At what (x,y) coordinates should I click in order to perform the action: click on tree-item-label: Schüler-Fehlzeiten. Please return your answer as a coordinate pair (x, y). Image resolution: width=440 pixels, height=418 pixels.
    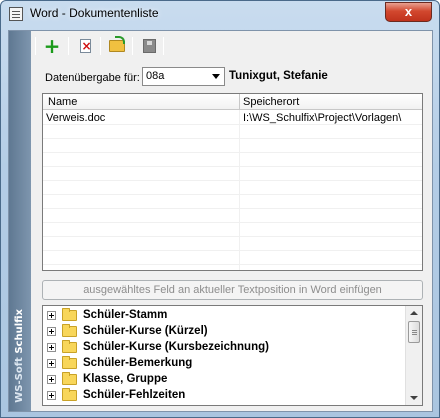
    Looking at the image, I should click on (134, 395).